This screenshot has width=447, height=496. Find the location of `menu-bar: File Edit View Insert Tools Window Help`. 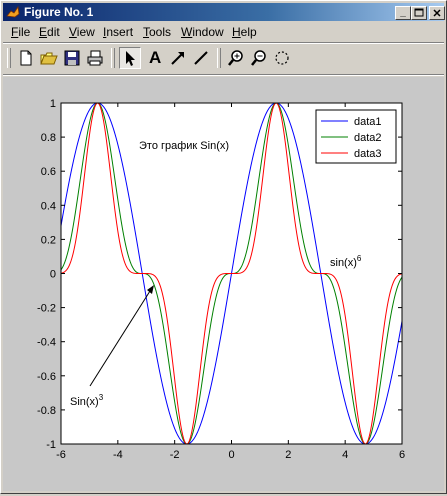

menu-bar: File Edit View Insert Tools Window Help is located at coordinates (223, 31).